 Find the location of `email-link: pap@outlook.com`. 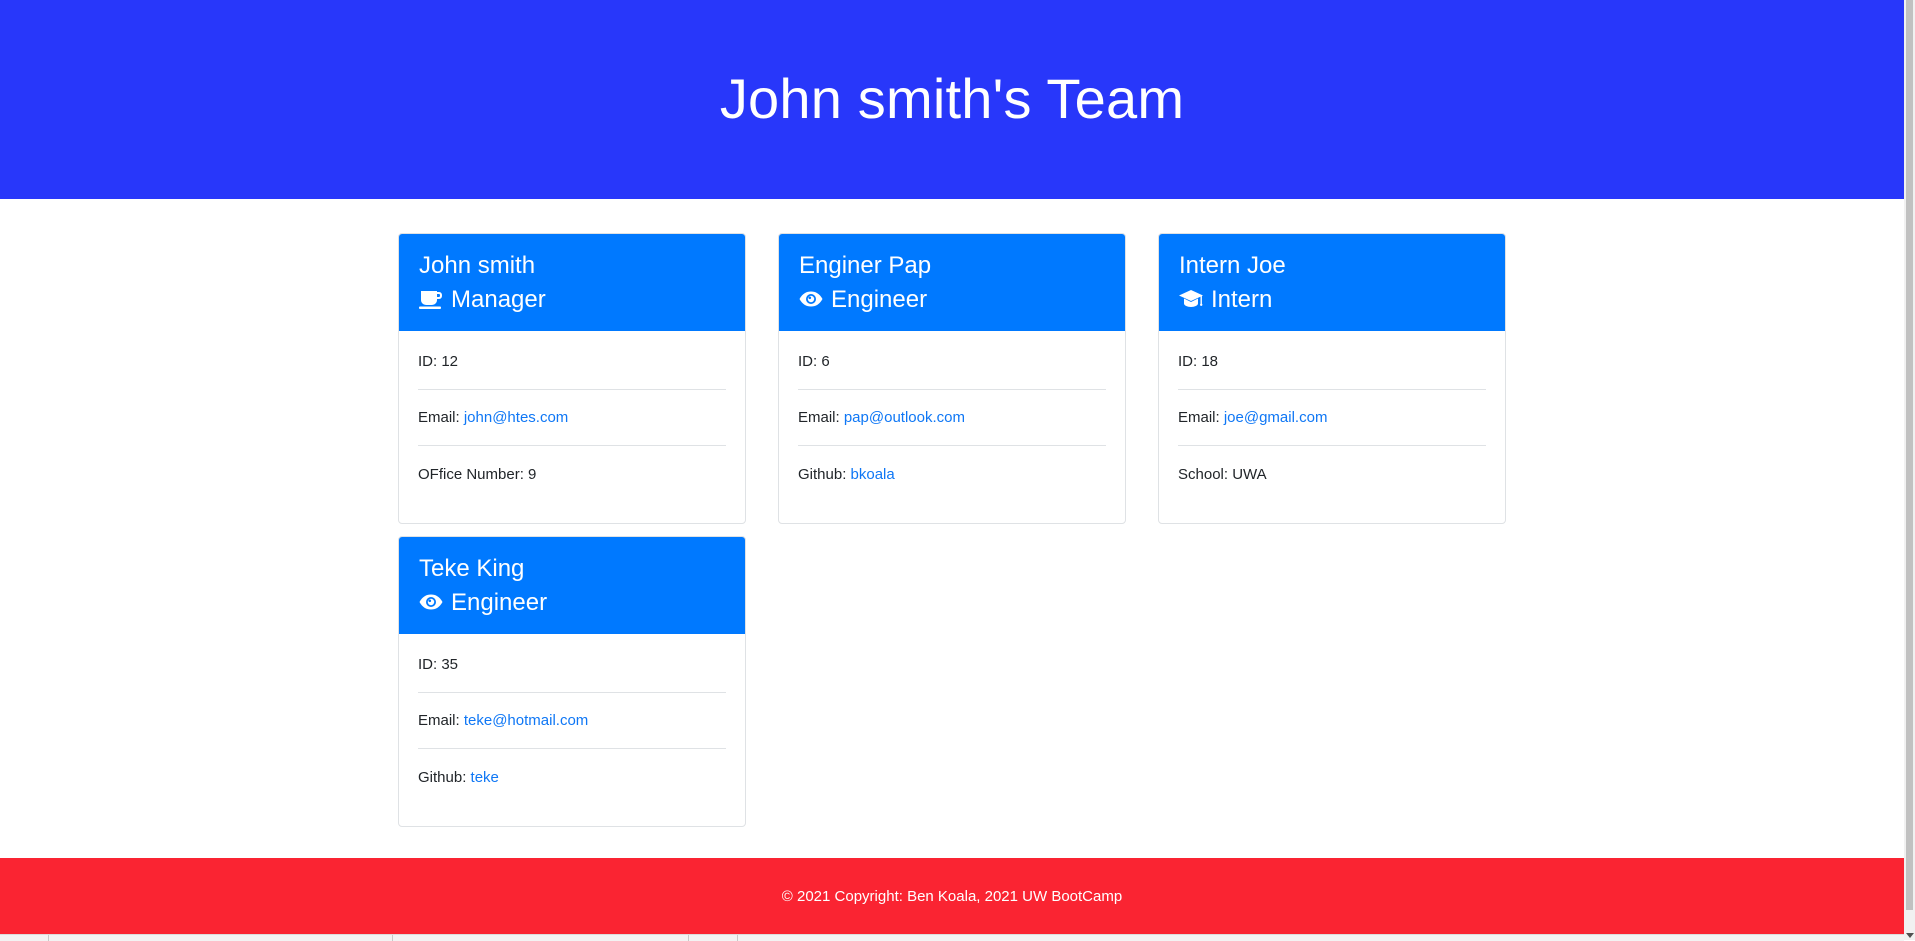

email-link: pap@outlook.com is located at coordinates (904, 417).